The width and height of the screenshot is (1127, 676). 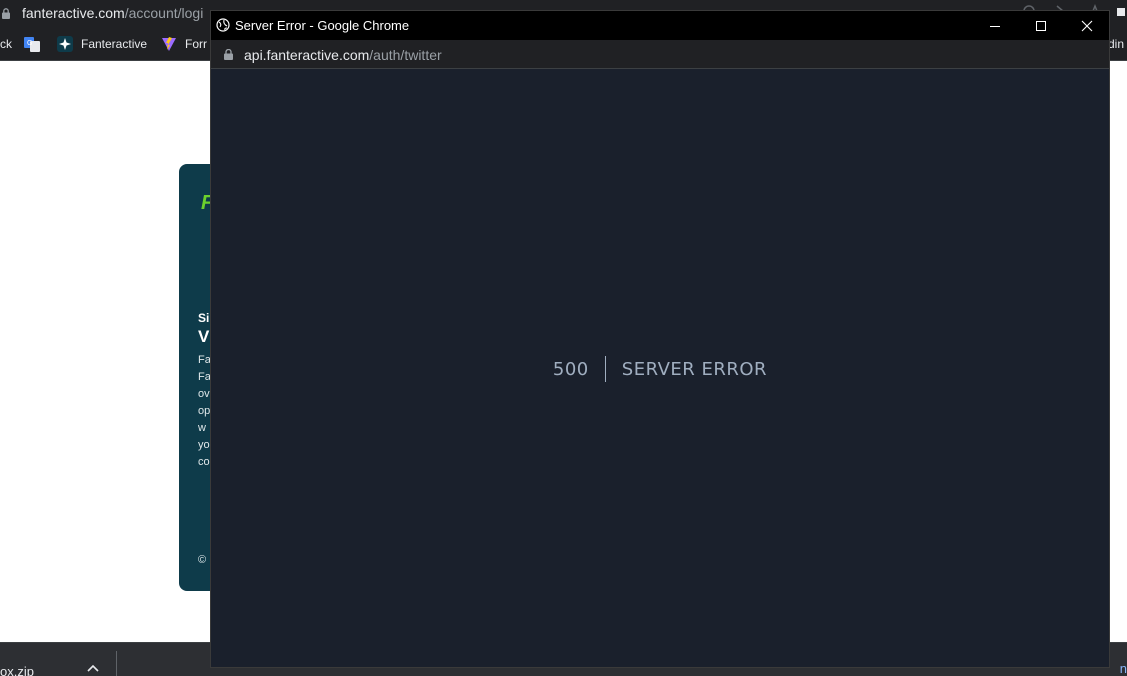 I want to click on bookmark-item: Forr, so click(x=196, y=44).